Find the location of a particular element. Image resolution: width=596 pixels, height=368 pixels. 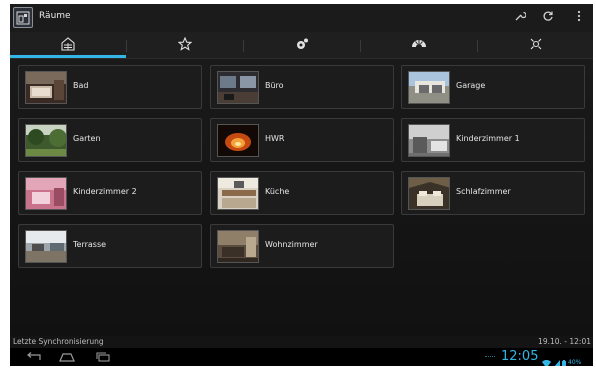

room-tile-bad: Bad is located at coordinates (110, 87).